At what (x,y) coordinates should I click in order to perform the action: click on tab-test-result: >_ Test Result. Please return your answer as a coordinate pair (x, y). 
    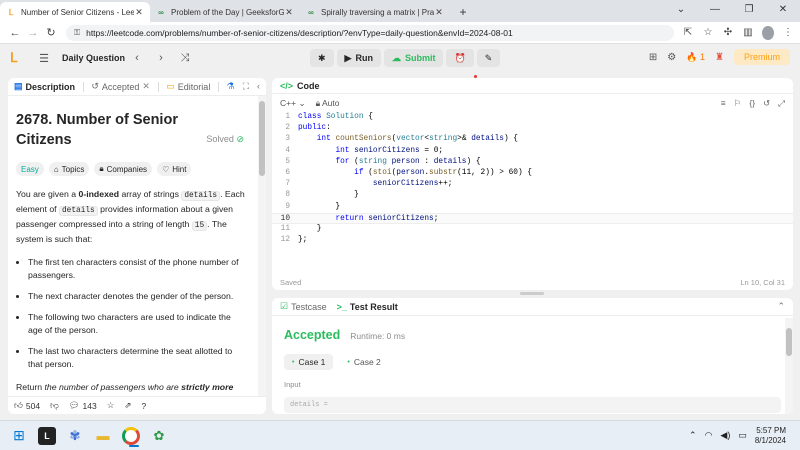
    Looking at the image, I should click on (367, 307).